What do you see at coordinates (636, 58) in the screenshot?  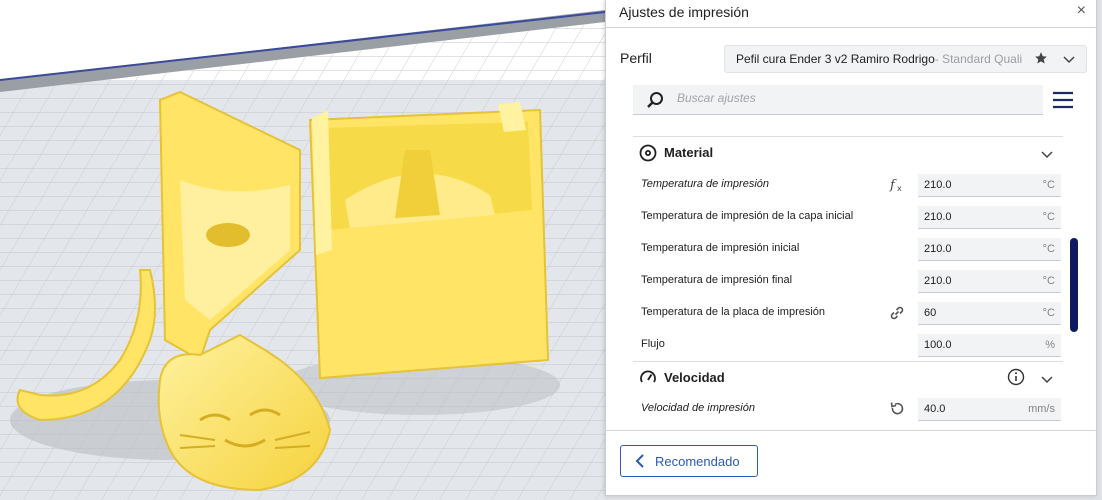 I see `profile-label: Perfil` at bounding box center [636, 58].